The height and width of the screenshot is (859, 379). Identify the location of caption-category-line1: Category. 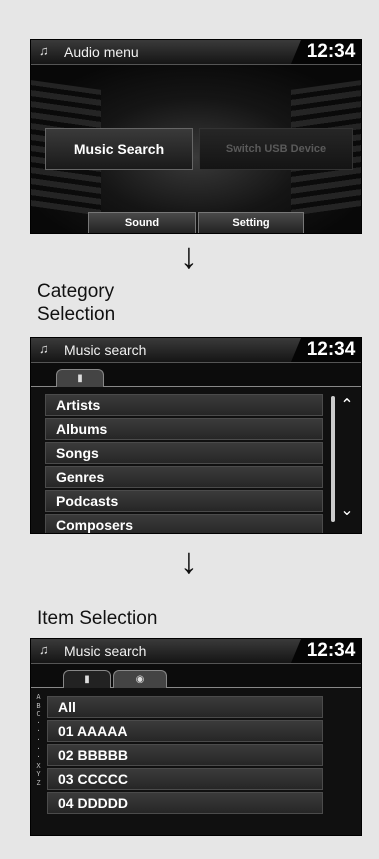
(76, 291).